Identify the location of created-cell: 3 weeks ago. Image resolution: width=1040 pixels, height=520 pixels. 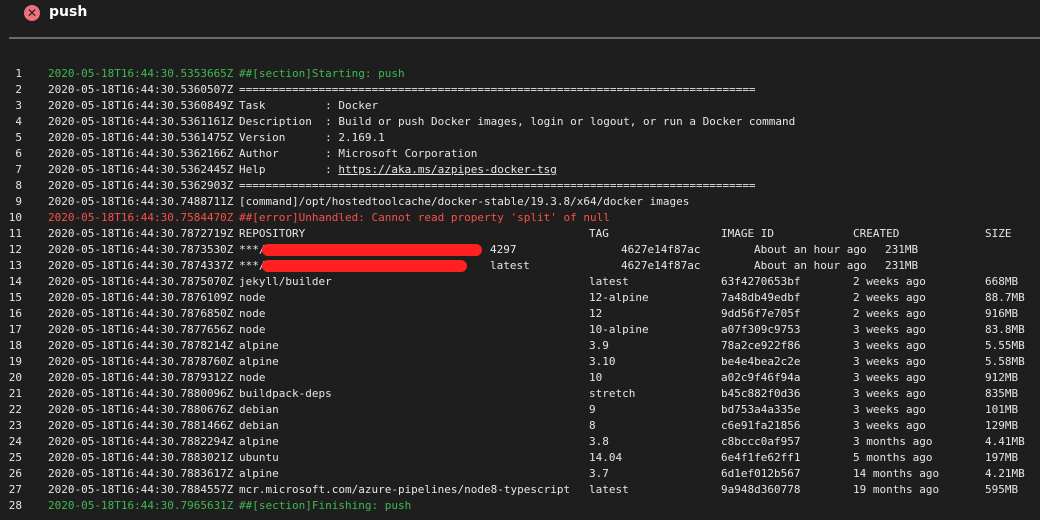
(889, 425).